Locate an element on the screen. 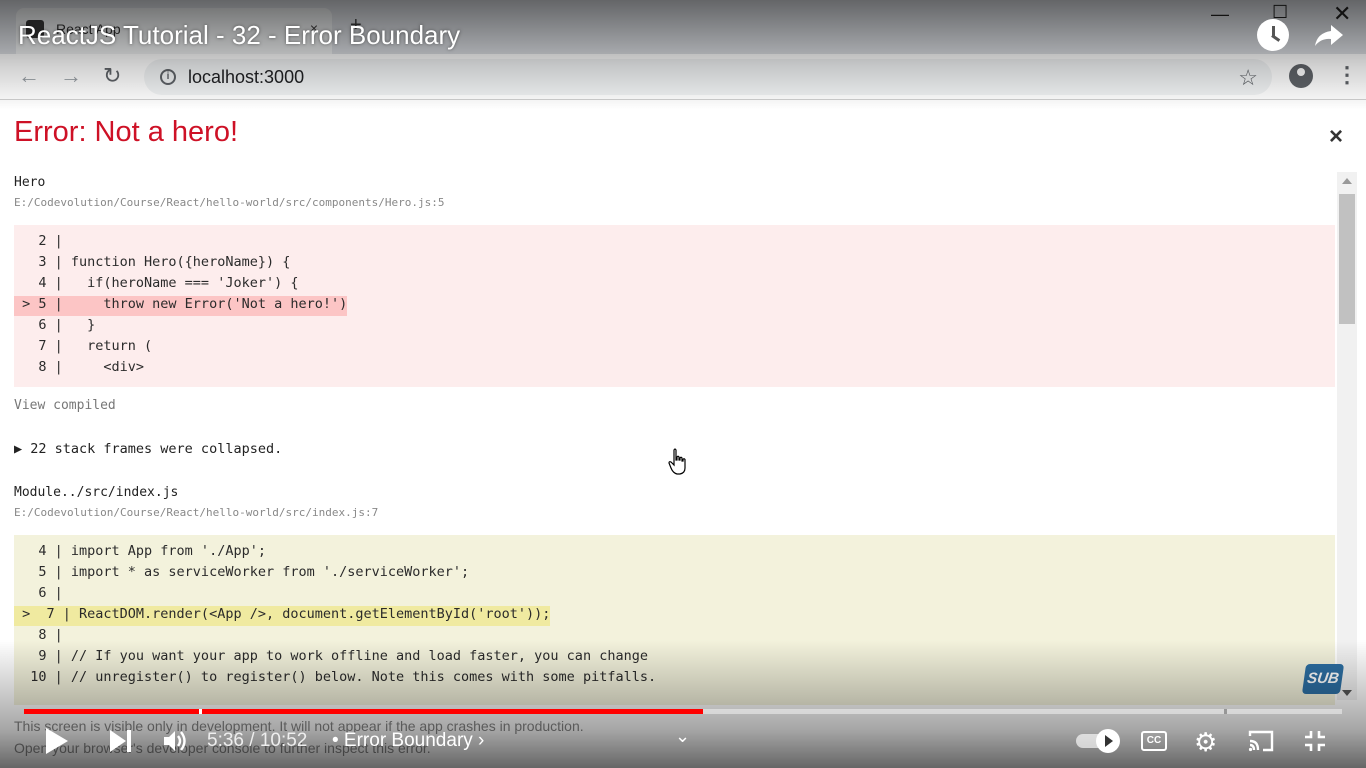 This screenshot has width=1366, height=768. cast-icon is located at coordinates (1261, 741).